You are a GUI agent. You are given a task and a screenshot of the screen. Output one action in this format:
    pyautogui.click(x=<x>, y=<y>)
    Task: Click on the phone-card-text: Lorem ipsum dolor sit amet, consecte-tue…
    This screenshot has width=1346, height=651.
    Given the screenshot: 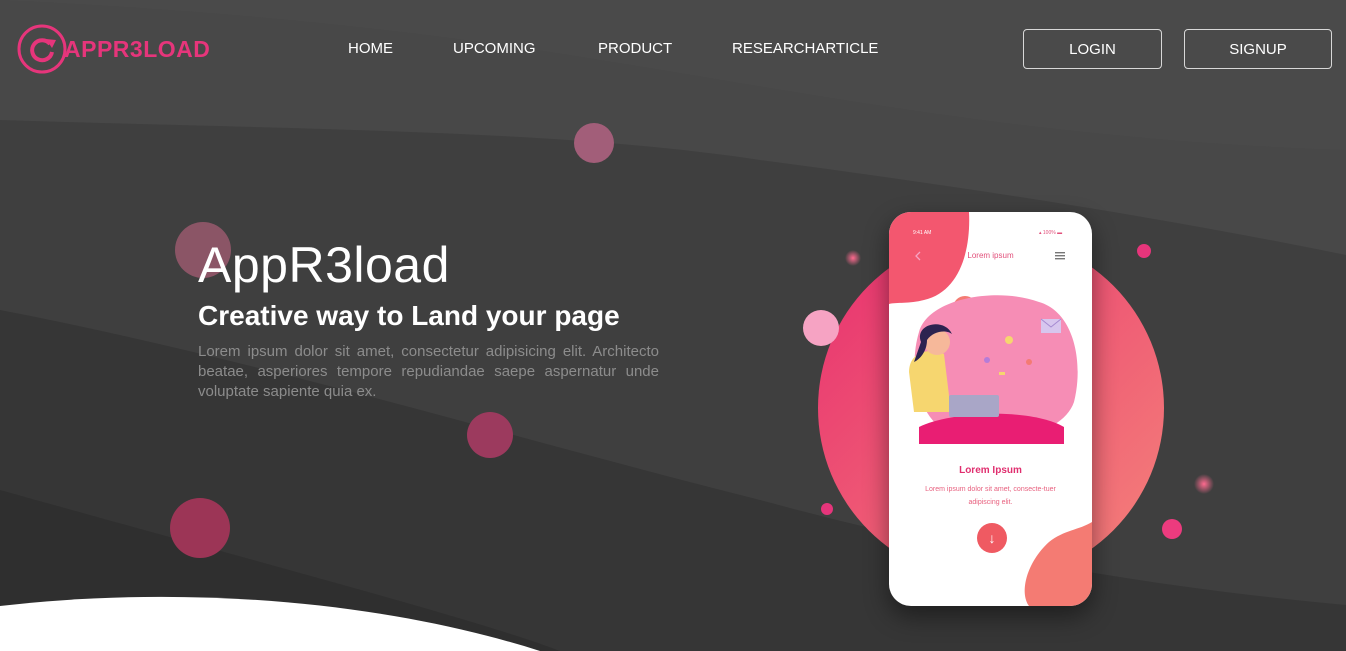 What is the action you would take?
    pyautogui.click(x=990, y=496)
    